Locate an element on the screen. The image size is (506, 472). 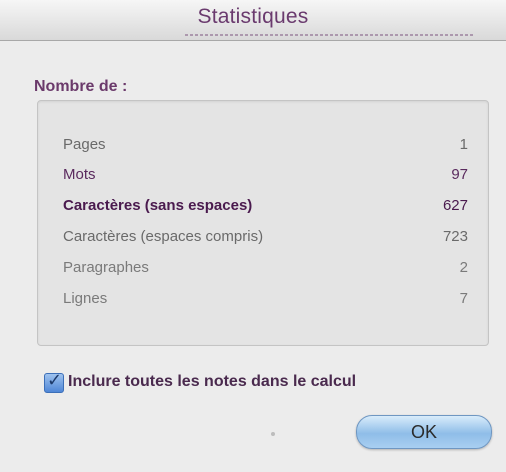
stats-section-label: Nombre de : is located at coordinates (81, 86).